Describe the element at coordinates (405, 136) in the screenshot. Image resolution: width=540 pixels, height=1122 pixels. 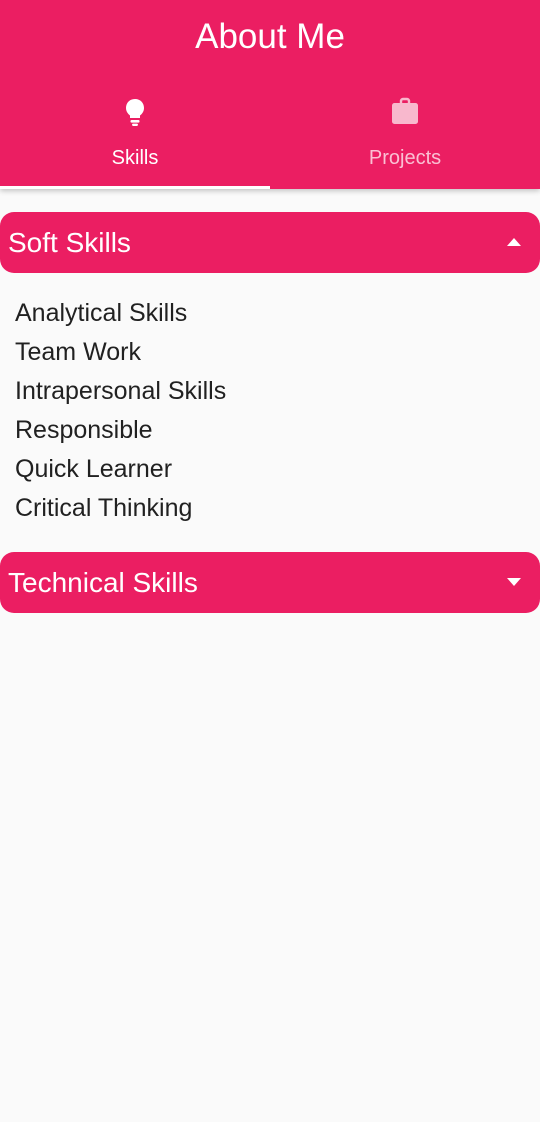
I see `tab-projects: Projects` at that location.